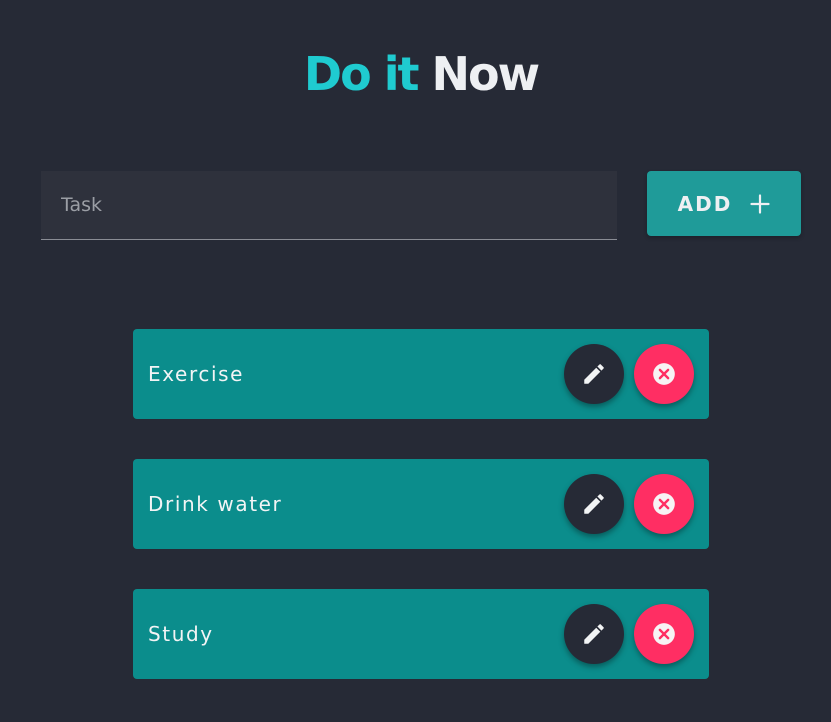  I want to click on app-title: Do it Now, so click(415, 74).